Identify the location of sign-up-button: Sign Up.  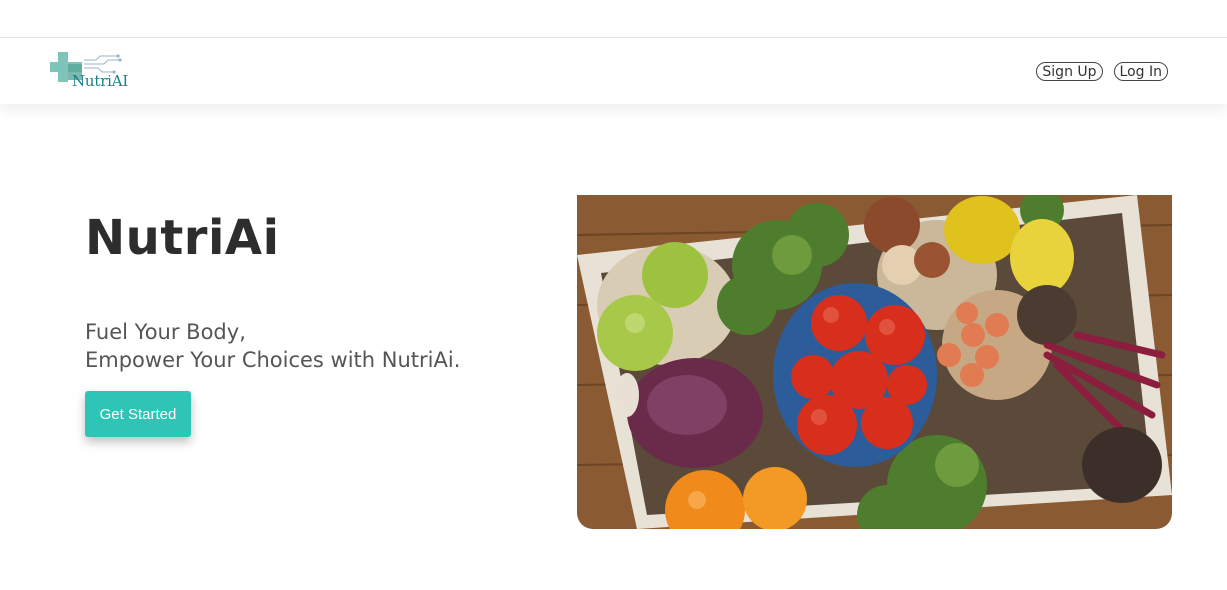
(1069, 71).